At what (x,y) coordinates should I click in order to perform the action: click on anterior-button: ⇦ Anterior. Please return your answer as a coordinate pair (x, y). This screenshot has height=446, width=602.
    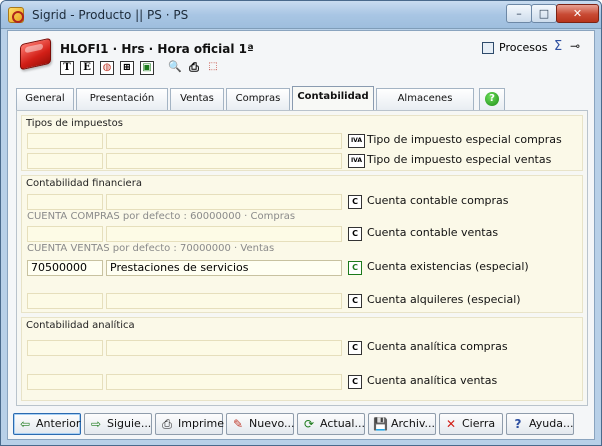
    Looking at the image, I should click on (47, 424).